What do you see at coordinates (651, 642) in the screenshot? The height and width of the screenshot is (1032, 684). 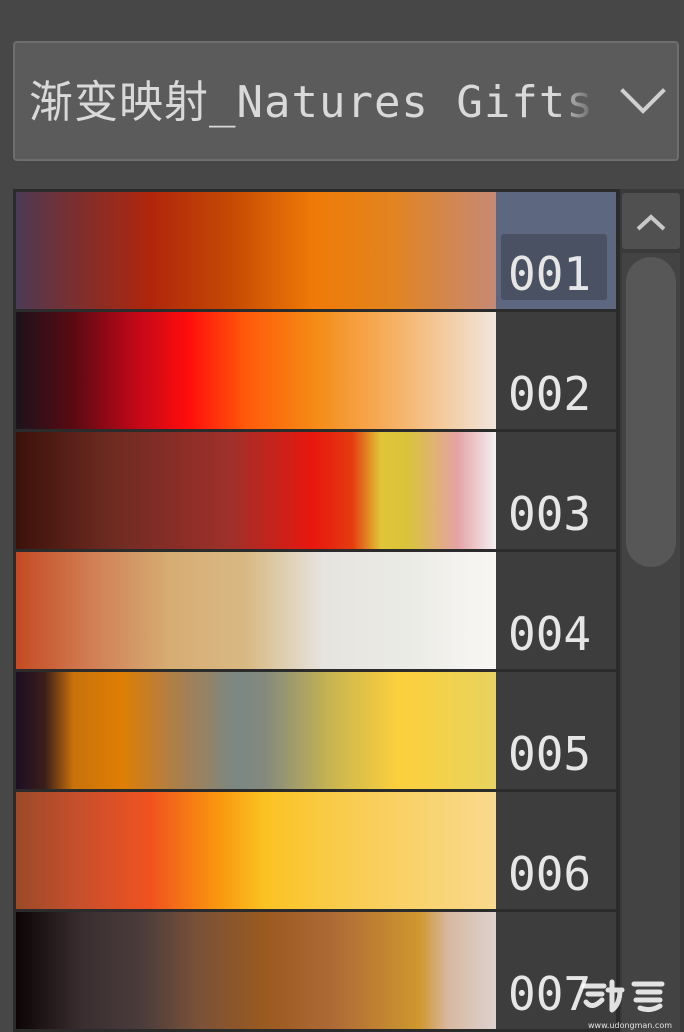 I see `scroll-track` at bounding box center [651, 642].